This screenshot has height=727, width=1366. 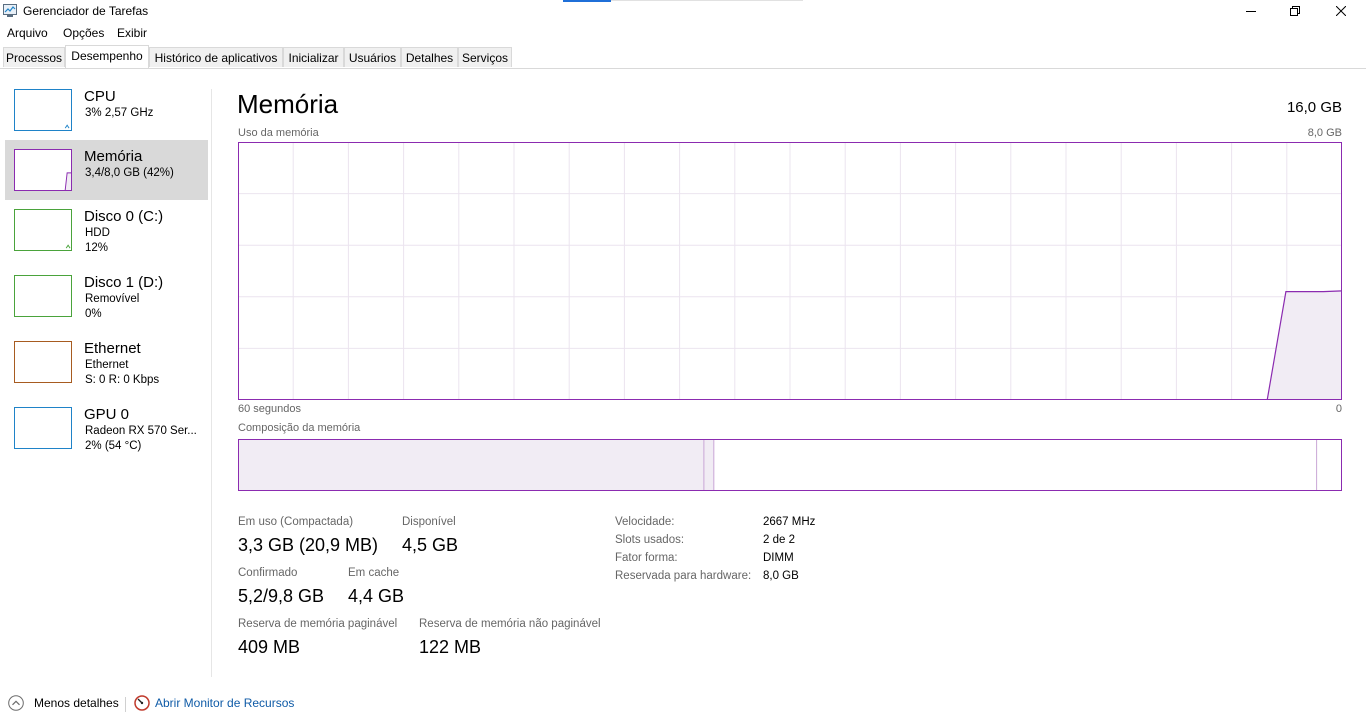 What do you see at coordinates (100, 96) in the screenshot?
I see `sidebar-item-label: CPU` at bounding box center [100, 96].